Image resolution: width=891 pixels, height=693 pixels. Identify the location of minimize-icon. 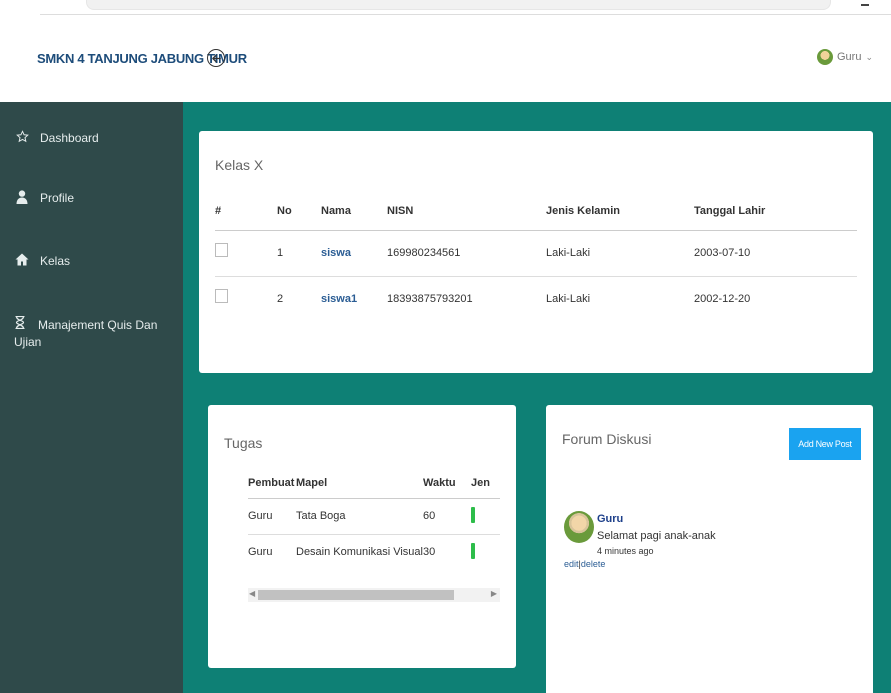
(865, 5).